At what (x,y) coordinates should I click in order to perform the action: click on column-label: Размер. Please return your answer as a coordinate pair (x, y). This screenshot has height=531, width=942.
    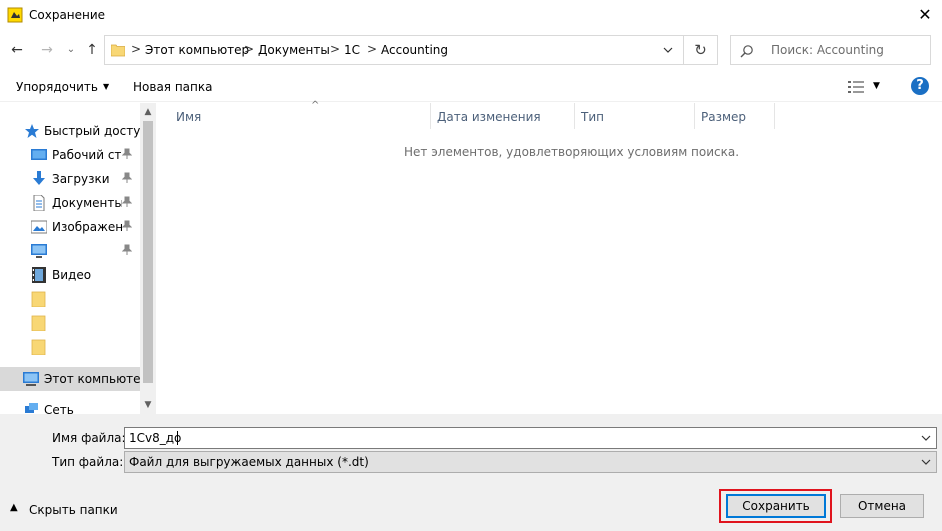
    Looking at the image, I should click on (724, 117).